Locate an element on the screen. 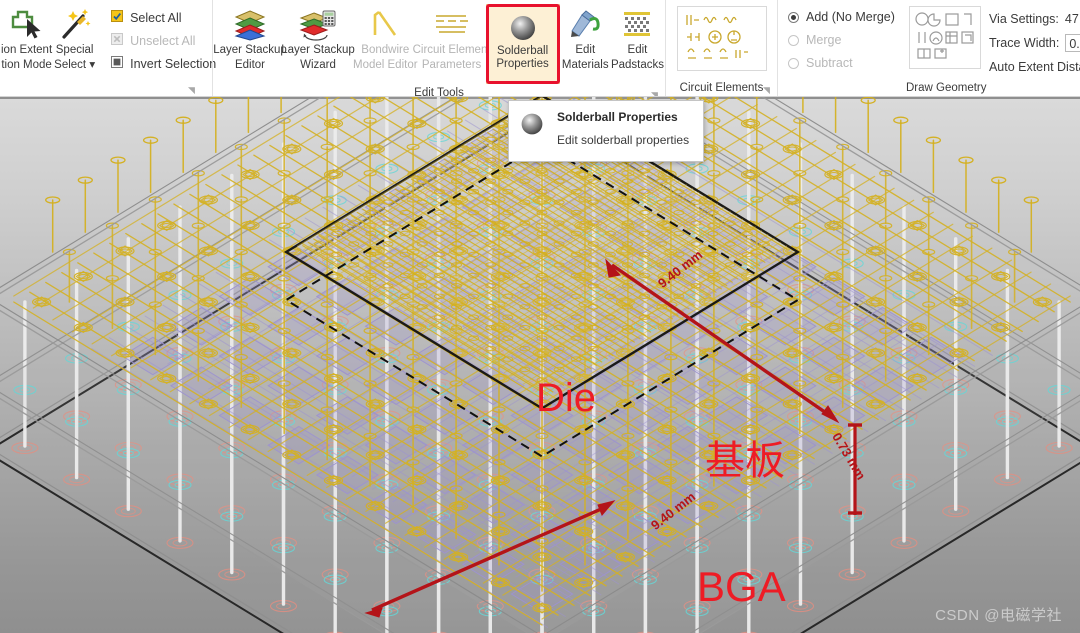 This screenshot has height=633, width=1080. edit-tools-group-title-text: Edit Tools is located at coordinates (439, 92).